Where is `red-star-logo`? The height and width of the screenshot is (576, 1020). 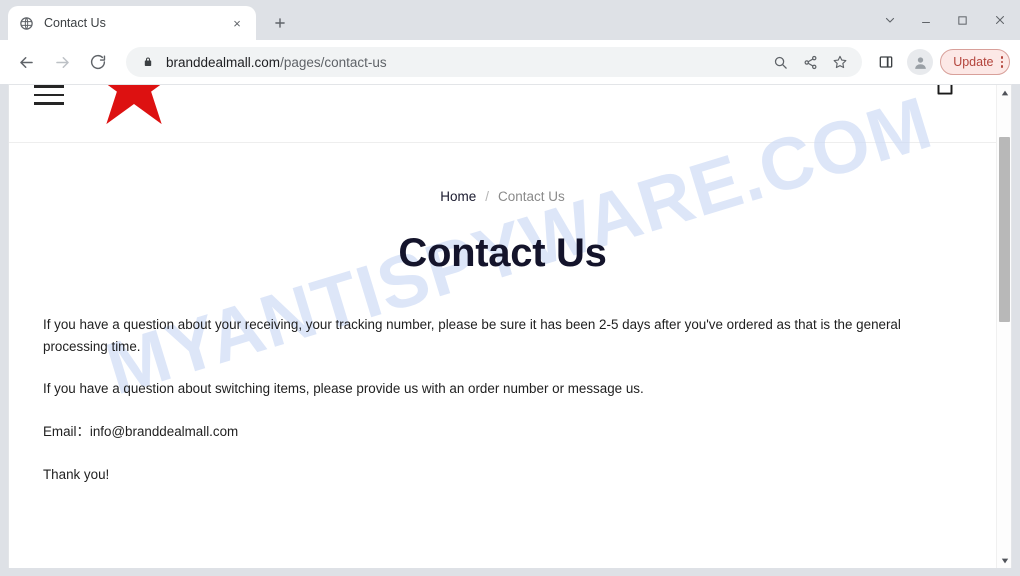
red-star-logo is located at coordinates (134, 105).